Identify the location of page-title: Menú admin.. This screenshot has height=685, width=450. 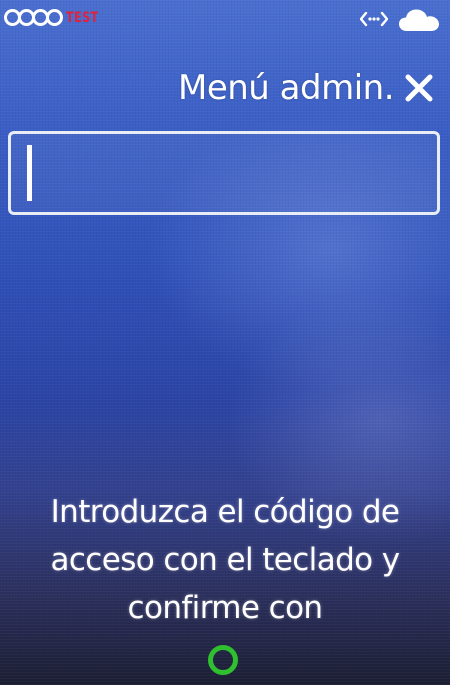
(286, 88).